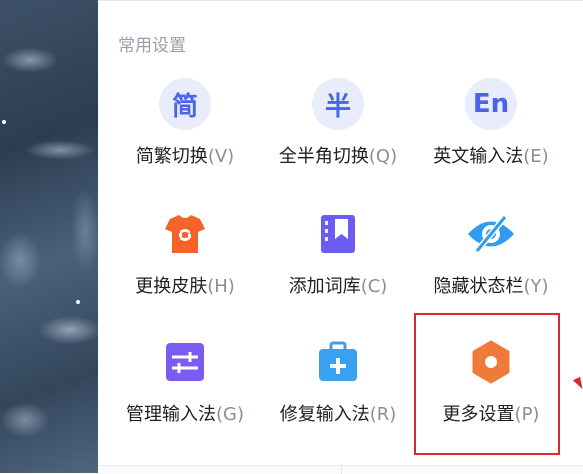 This screenshot has width=583, height=474. Describe the element at coordinates (338, 391) in the screenshot. I see `menu-item-repair-input-method: 修复输入法(R)` at that location.